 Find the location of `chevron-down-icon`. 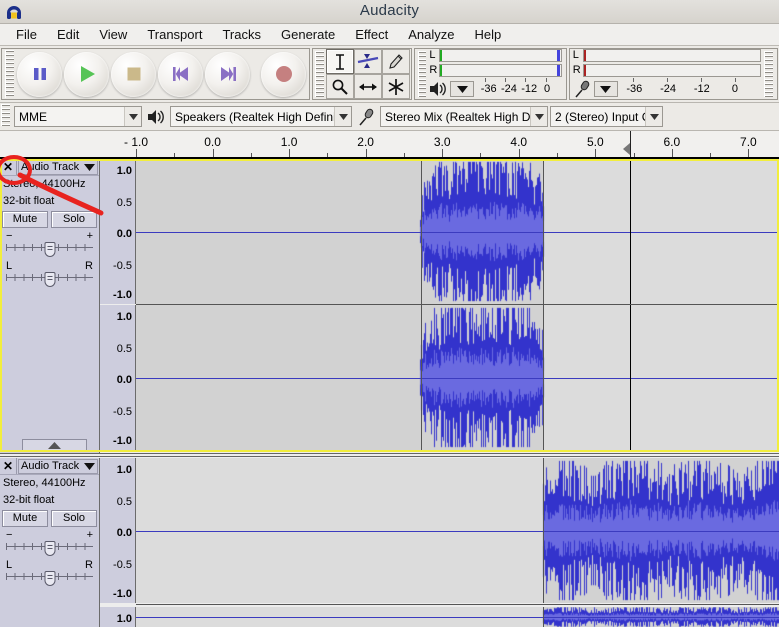

chevron-down-icon is located at coordinates (538, 116).